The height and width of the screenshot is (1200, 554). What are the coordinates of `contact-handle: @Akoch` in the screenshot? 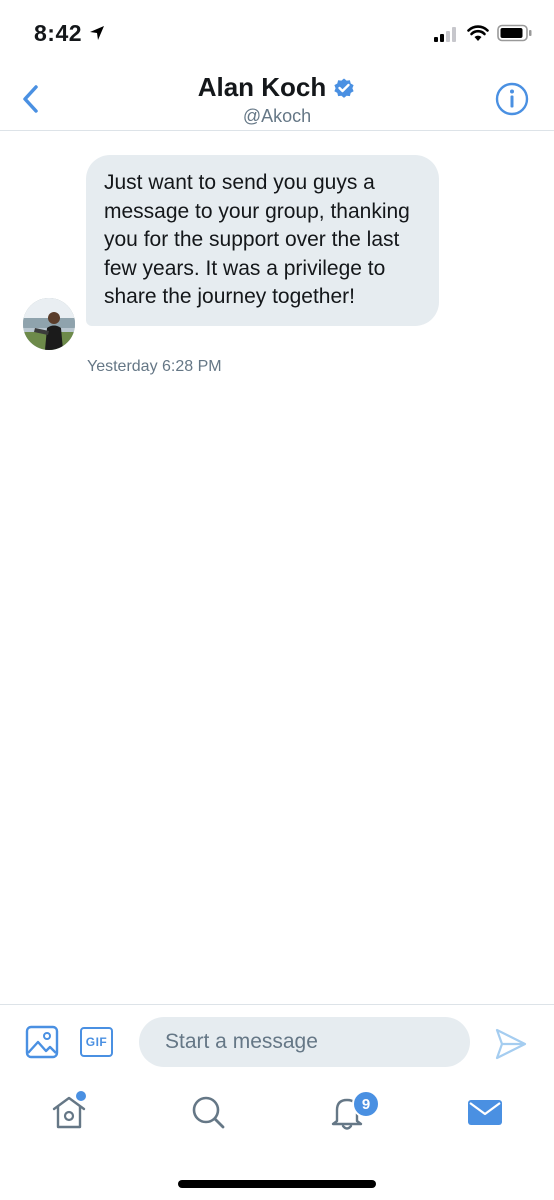 It's located at (277, 116).